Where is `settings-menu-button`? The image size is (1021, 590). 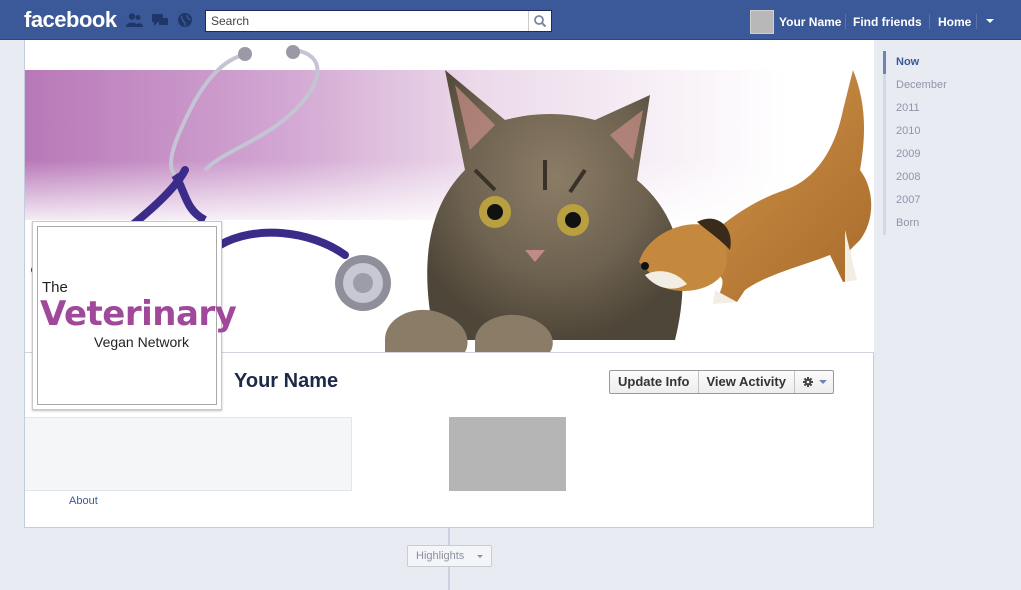 settings-menu-button is located at coordinates (814, 382).